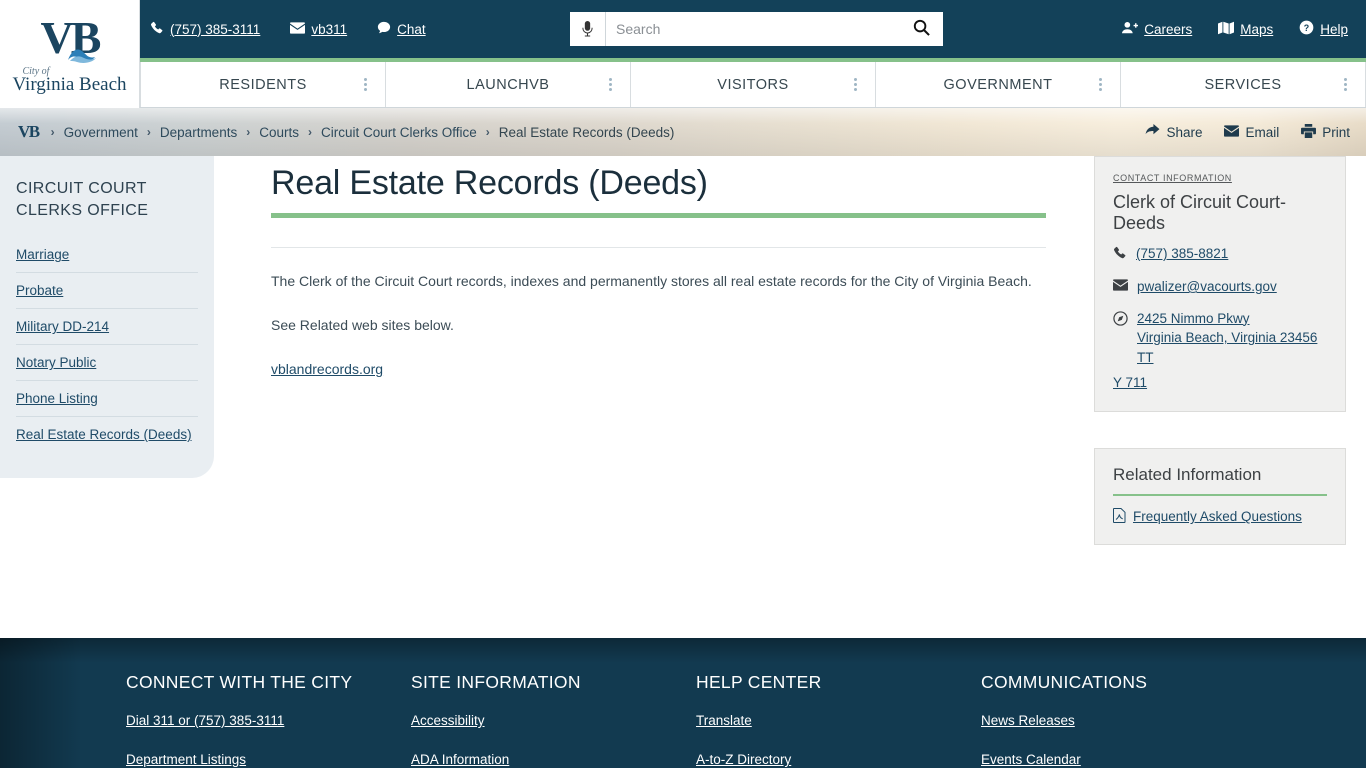 Image resolution: width=1366 pixels, height=768 pixels. Describe the element at coordinates (1168, 29) in the screenshot. I see `utility-link-careers-label: Careers` at that location.